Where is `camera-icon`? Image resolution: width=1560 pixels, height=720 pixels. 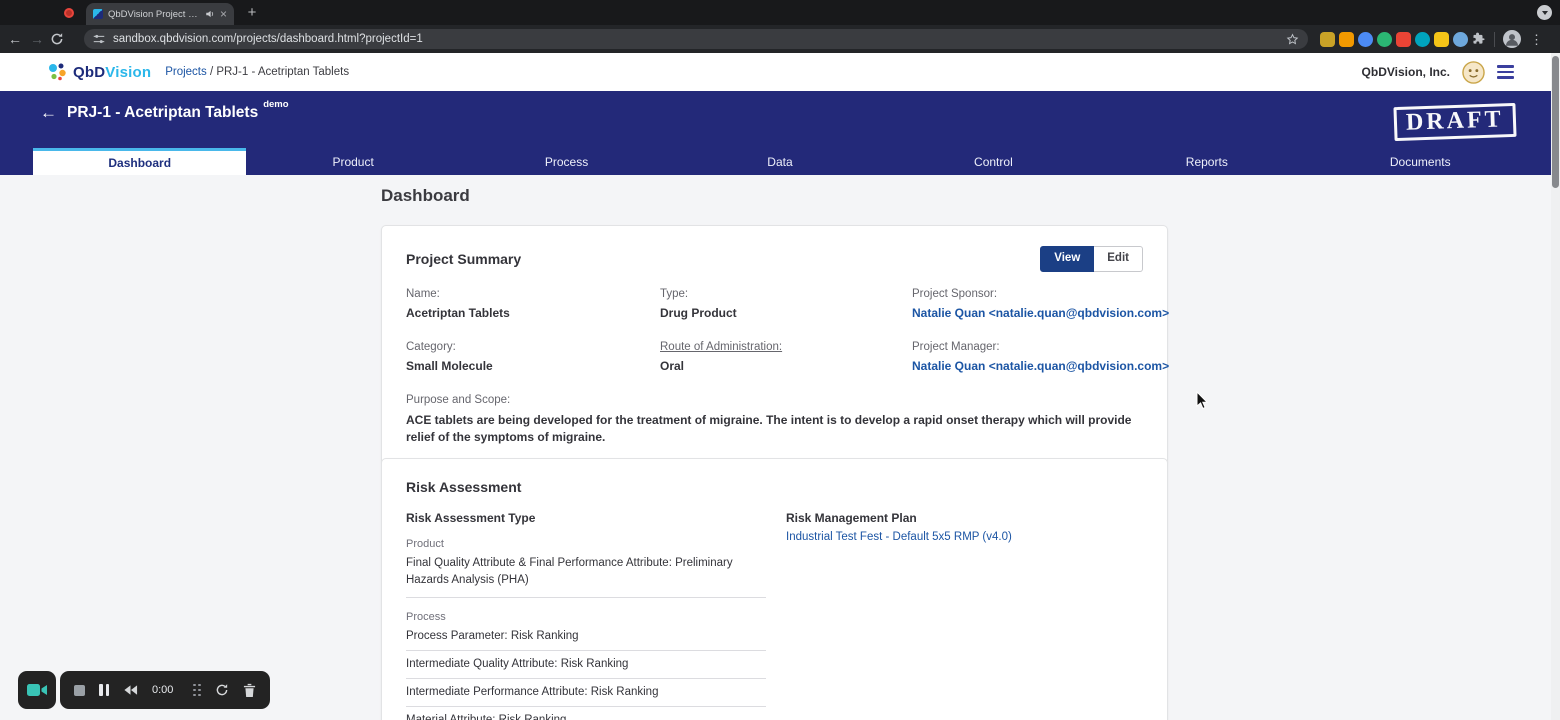
camera-icon is located at coordinates (37, 690).